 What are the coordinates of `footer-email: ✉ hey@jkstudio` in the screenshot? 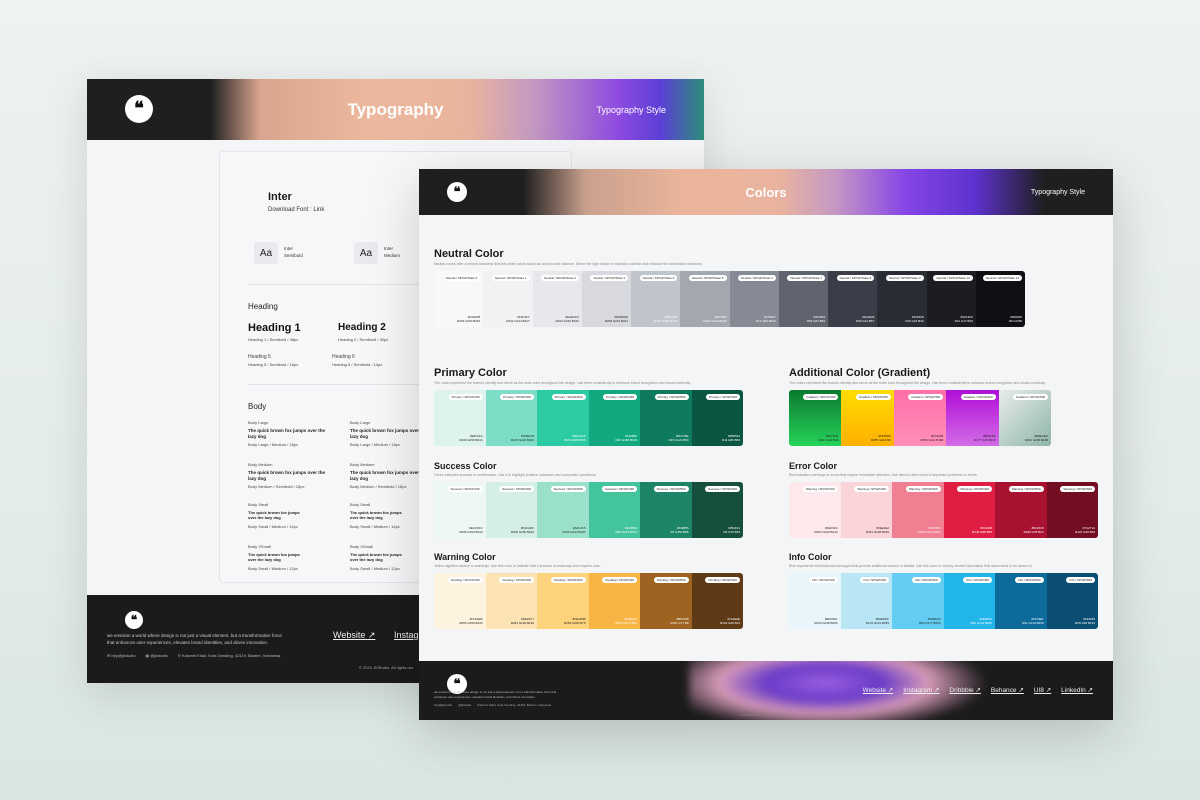 It's located at (121, 655).